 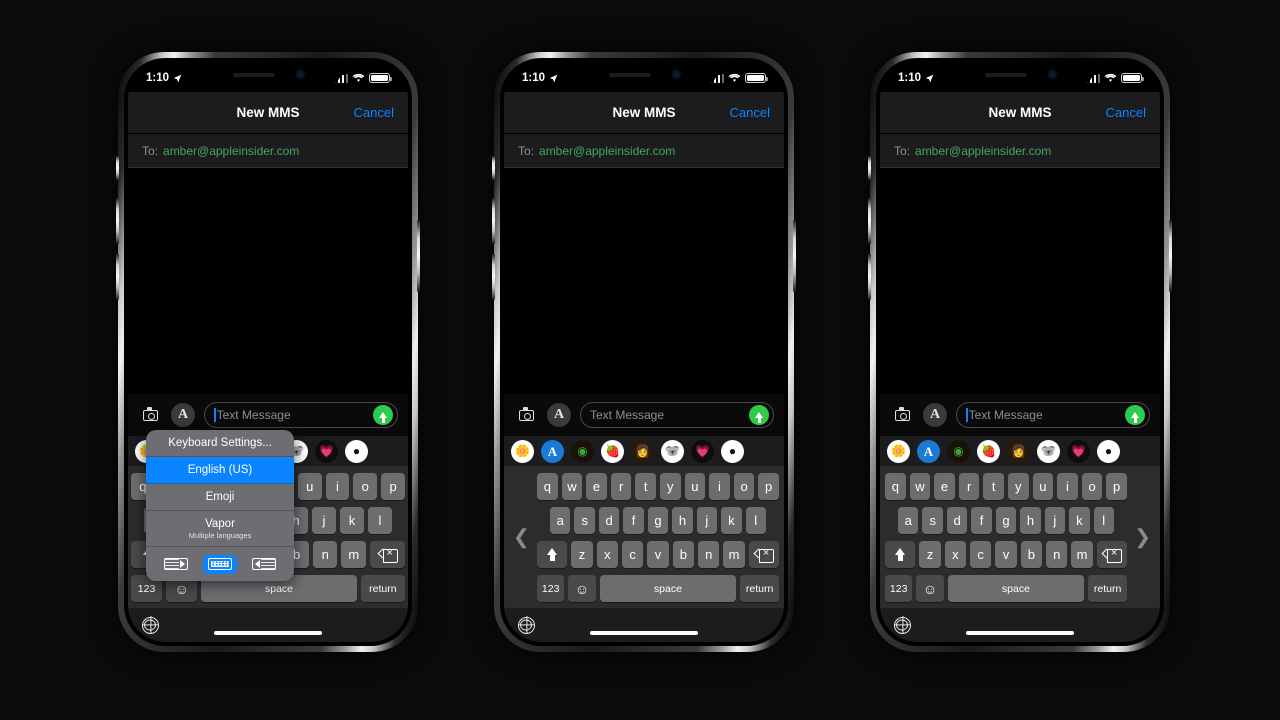 What do you see at coordinates (1018, 486) in the screenshot?
I see `key-y: y` at bounding box center [1018, 486].